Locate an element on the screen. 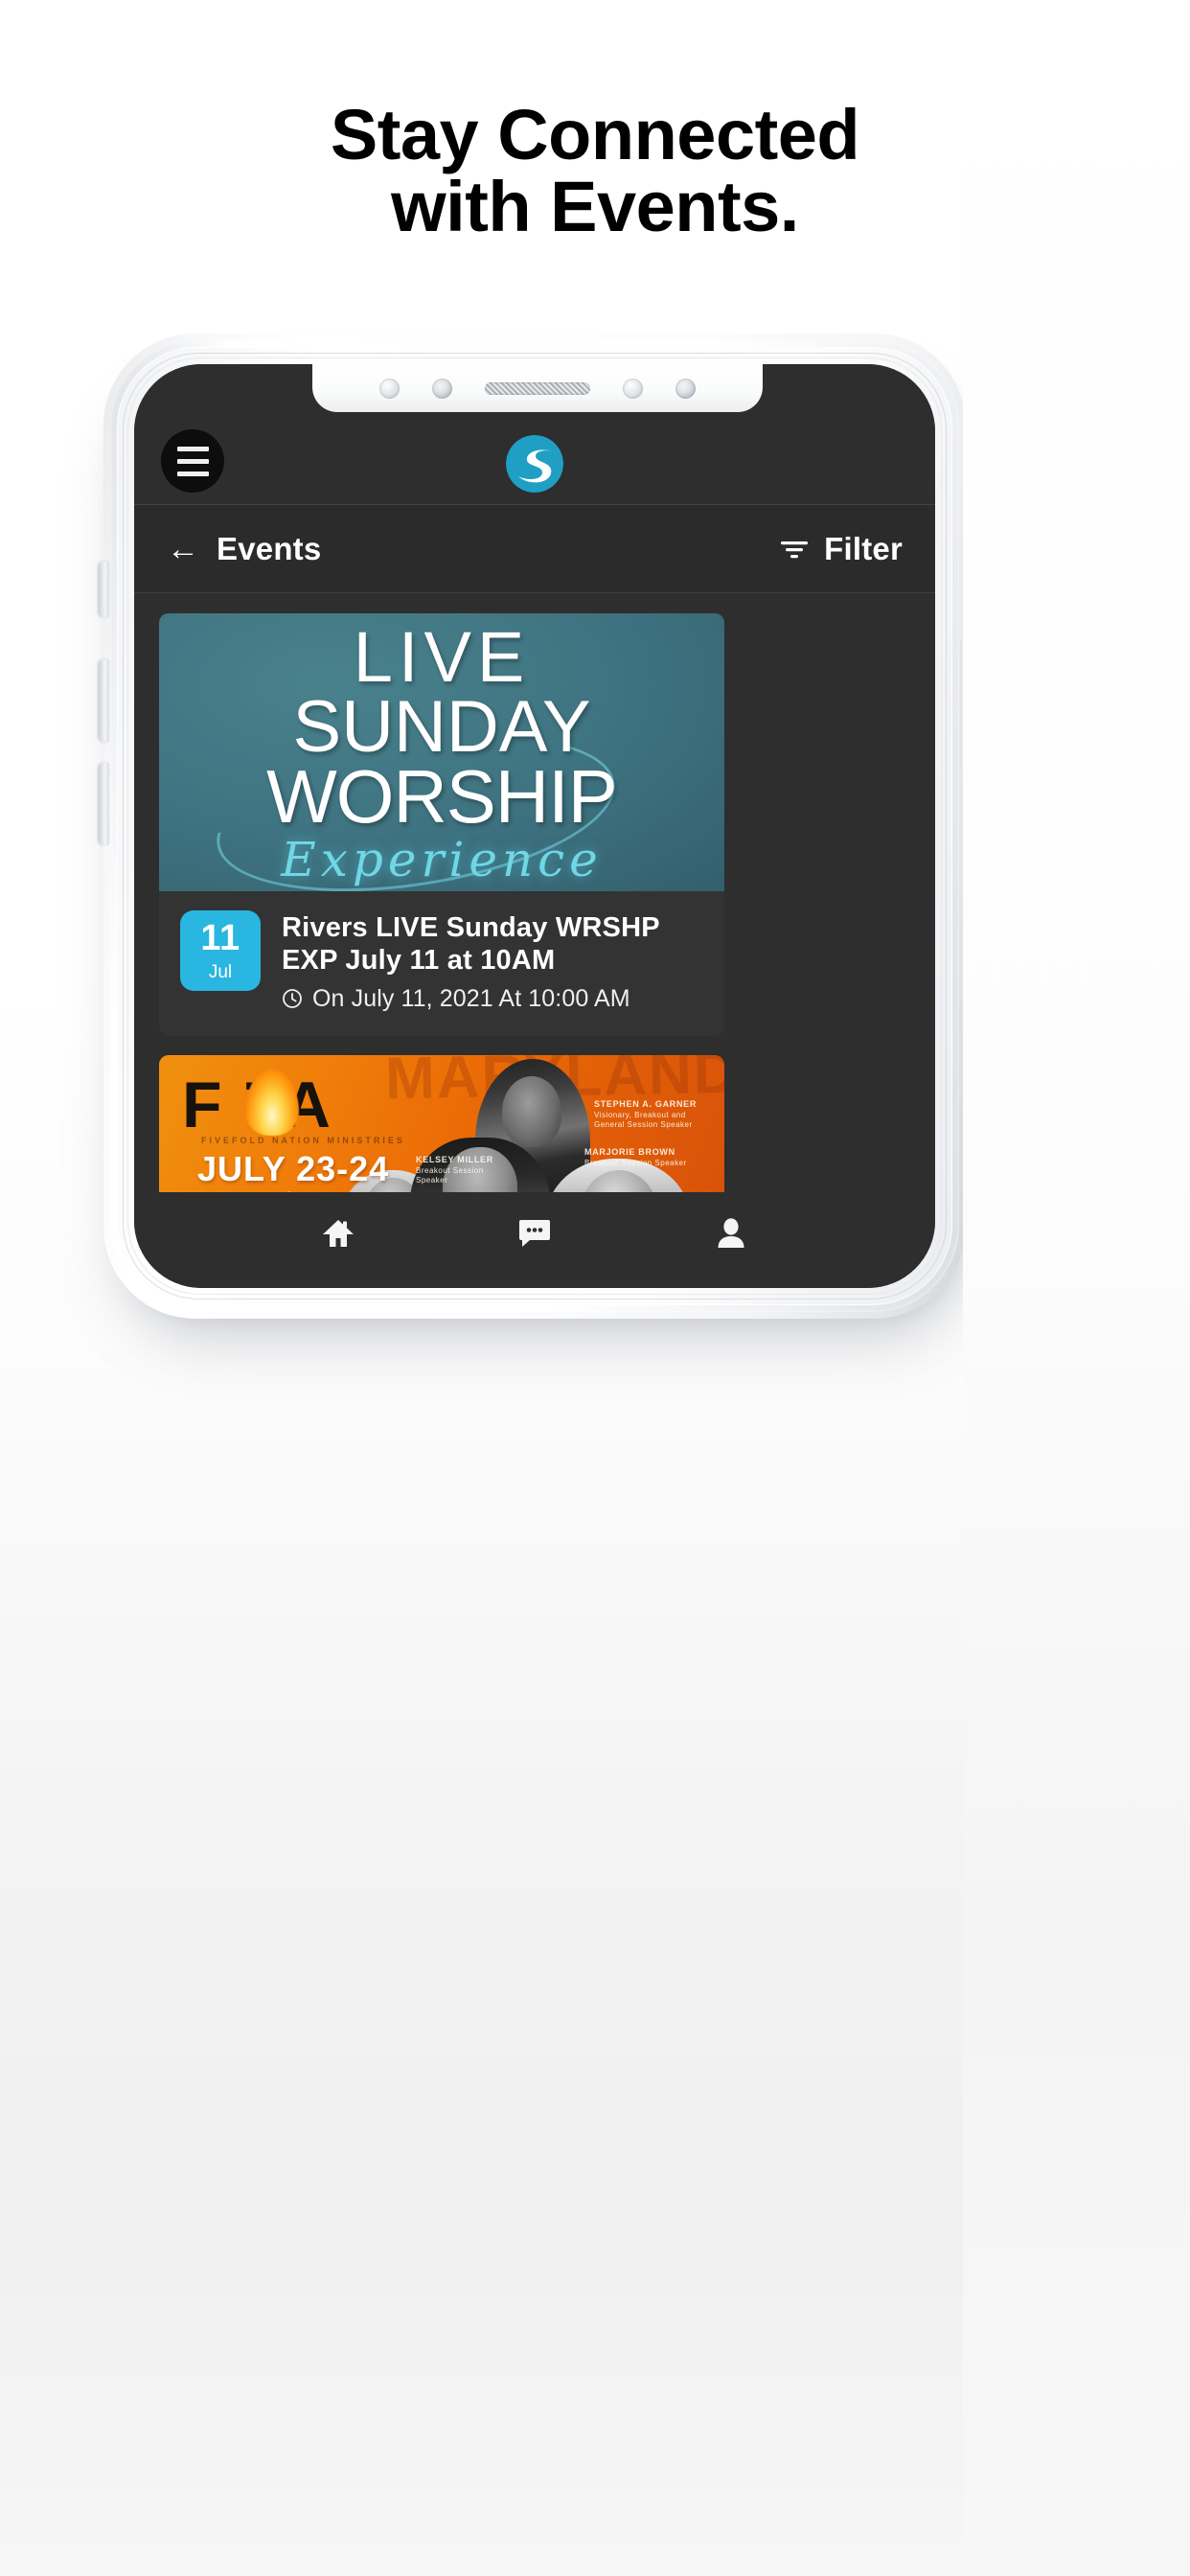 The height and width of the screenshot is (2576, 1190). event-date-month: Jul is located at coordinates (221, 972).